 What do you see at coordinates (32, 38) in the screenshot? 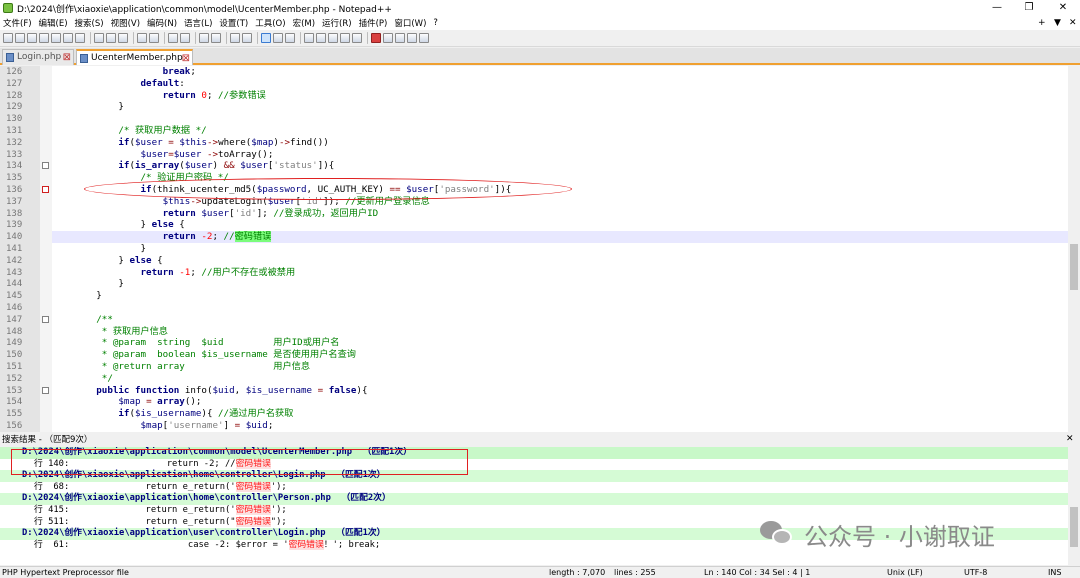
I see `save-icon` at bounding box center [32, 38].